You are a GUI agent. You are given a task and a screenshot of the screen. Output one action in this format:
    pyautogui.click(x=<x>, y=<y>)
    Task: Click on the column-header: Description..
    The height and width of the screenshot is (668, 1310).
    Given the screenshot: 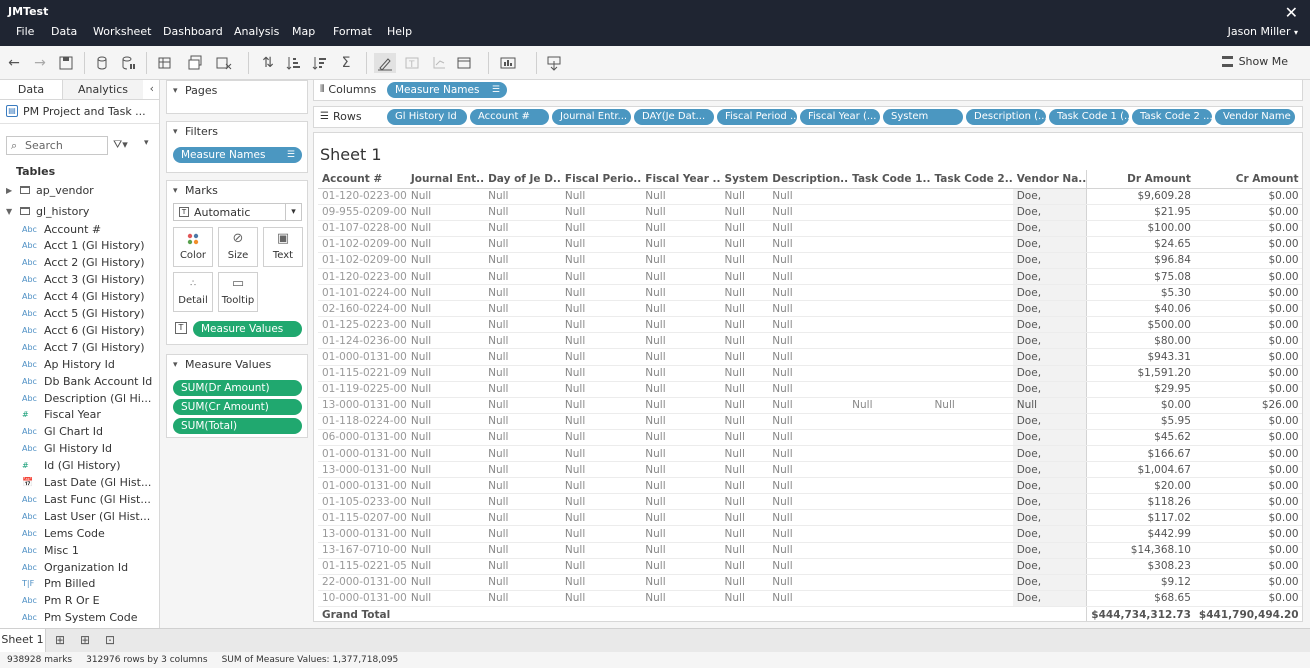 What is the action you would take?
    pyautogui.click(x=808, y=179)
    